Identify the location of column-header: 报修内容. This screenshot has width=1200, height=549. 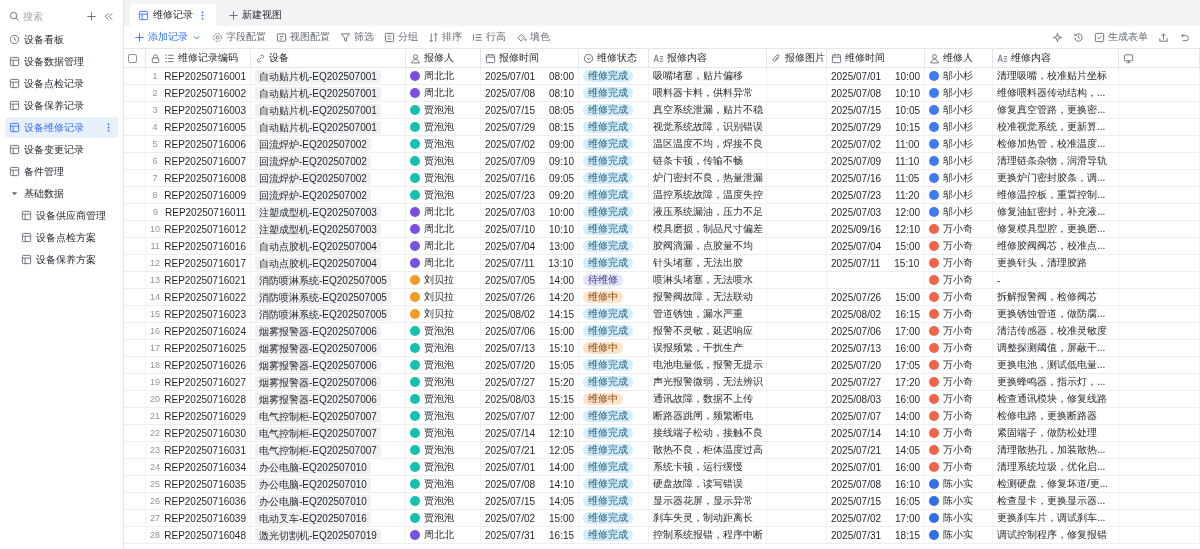
(708, 58).